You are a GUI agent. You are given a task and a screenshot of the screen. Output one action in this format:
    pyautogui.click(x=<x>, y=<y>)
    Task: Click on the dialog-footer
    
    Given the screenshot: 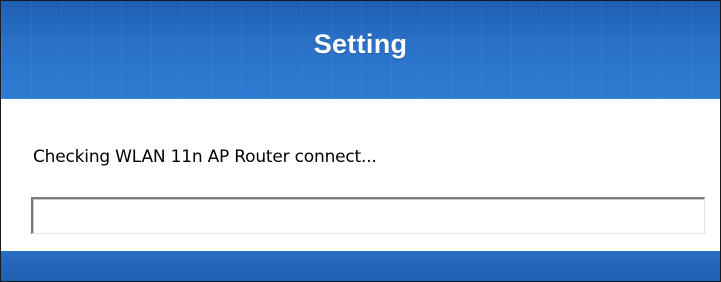 What is the action you would take?
    pyautogui.click(x=360, y=266)
    